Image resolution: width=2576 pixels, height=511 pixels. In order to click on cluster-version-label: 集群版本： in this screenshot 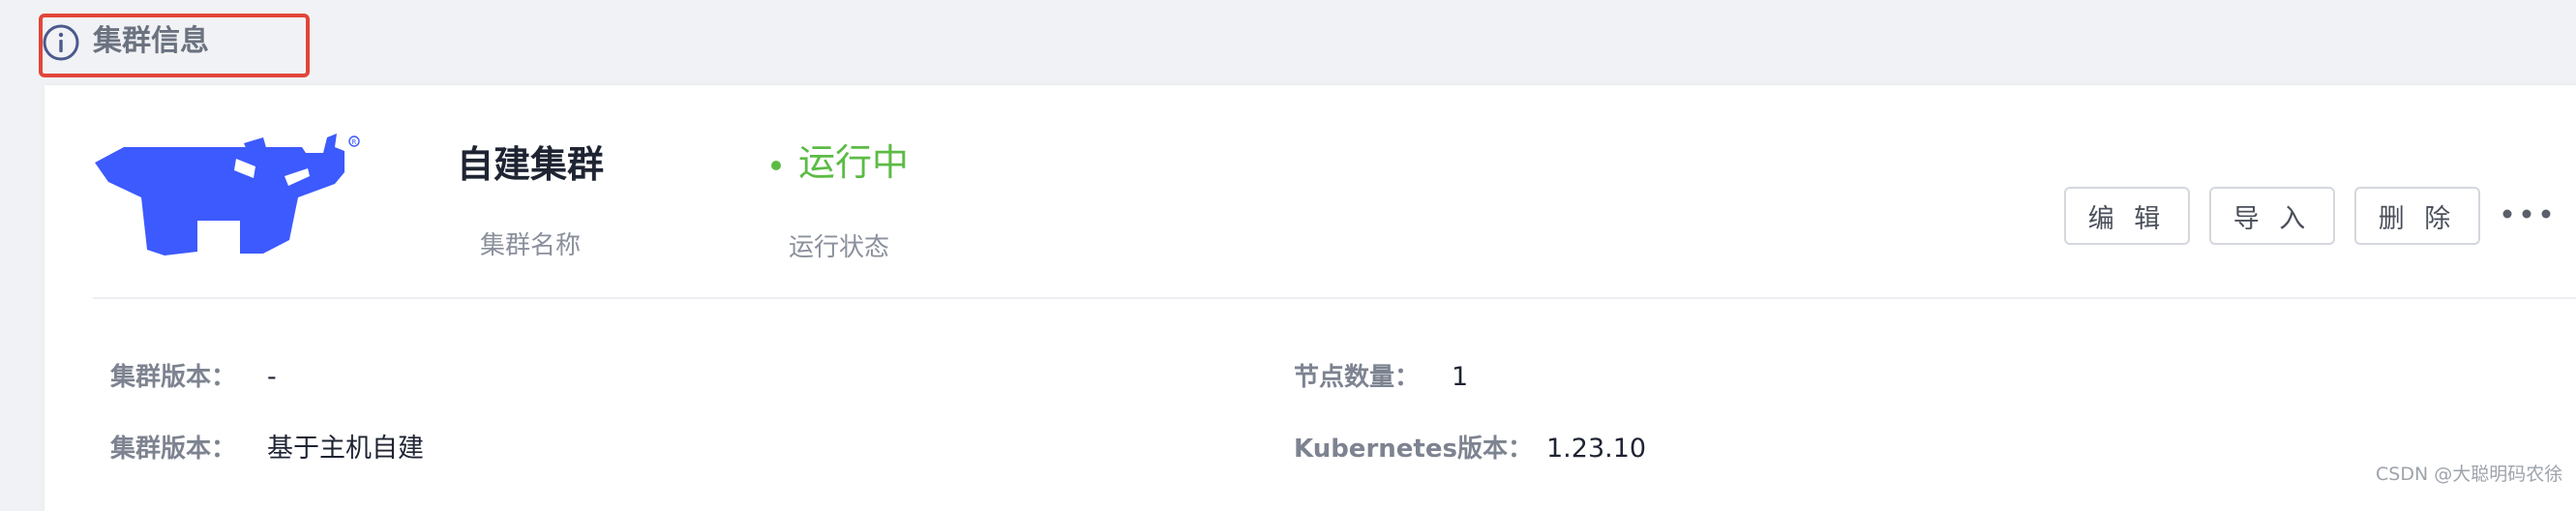, I will do `click(173, 377)`.